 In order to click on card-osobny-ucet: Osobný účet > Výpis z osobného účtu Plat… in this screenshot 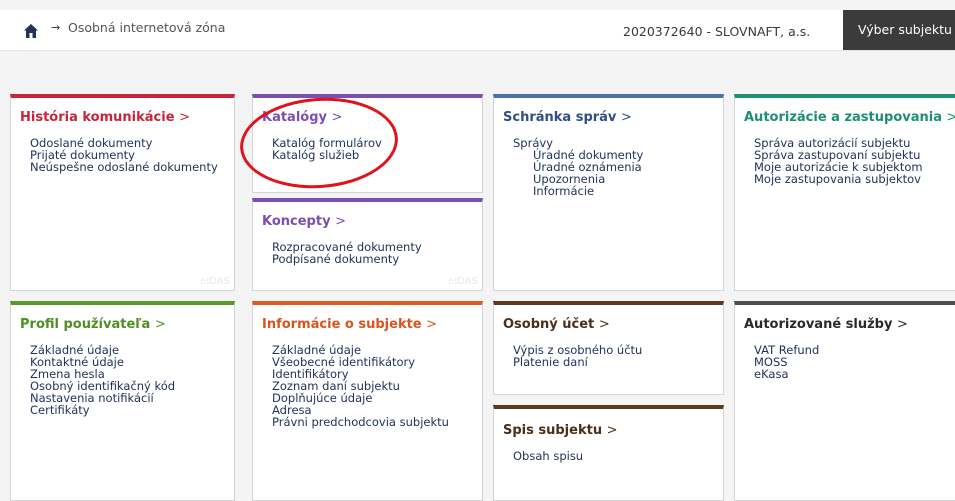, I will do `click(608, 348)`.